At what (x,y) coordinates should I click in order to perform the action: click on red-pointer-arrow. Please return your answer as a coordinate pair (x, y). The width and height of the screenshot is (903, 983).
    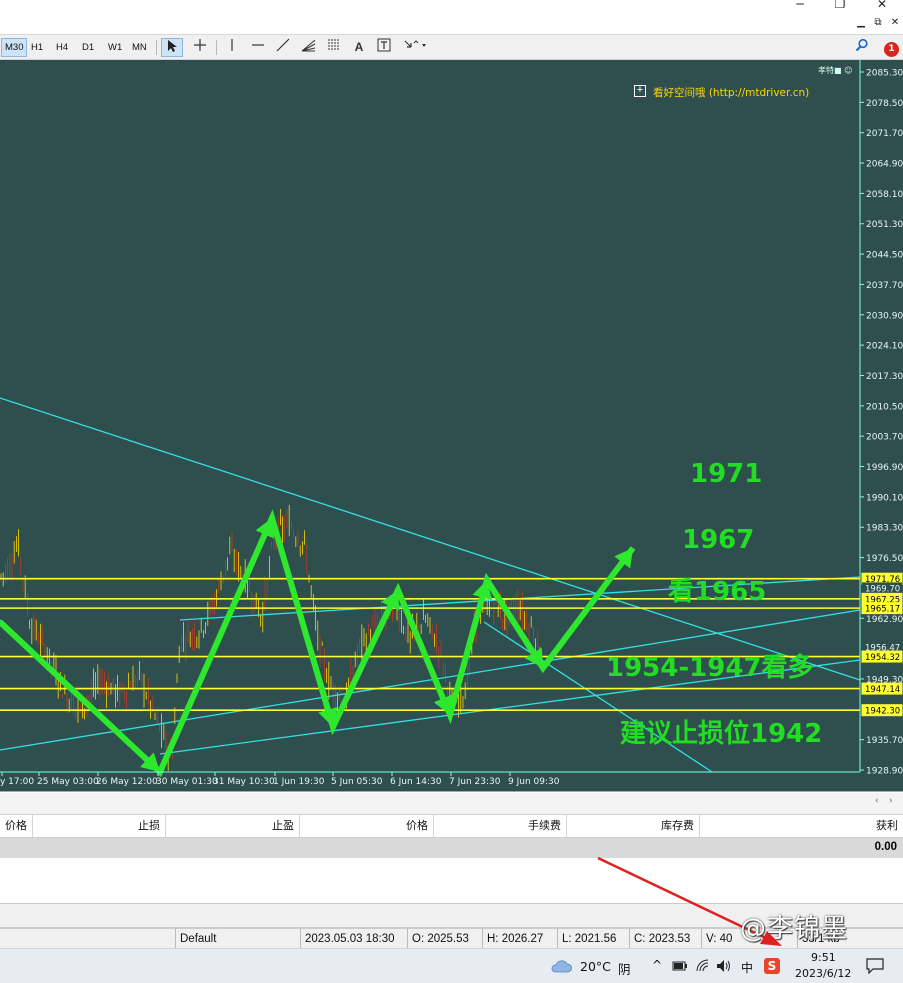
    Looking at the image, I should click on (689, 901).